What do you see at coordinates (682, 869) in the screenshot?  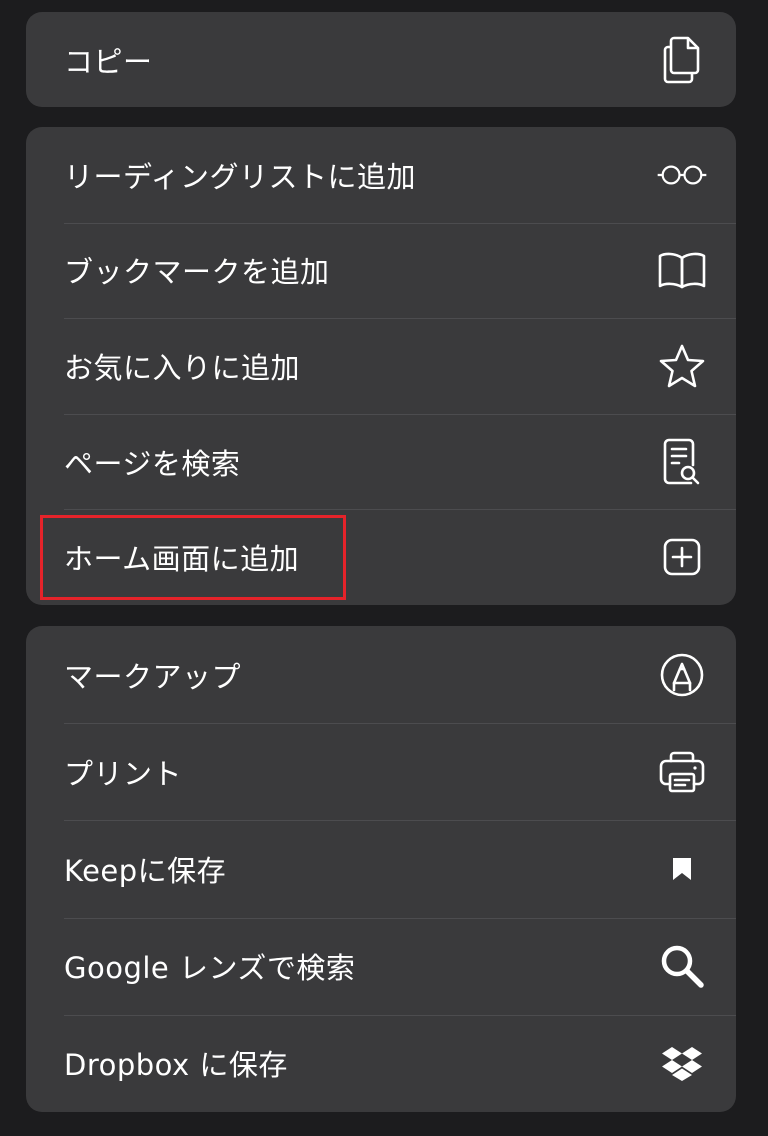 I see `bookmark-icon` at bounding box center [682, 869].